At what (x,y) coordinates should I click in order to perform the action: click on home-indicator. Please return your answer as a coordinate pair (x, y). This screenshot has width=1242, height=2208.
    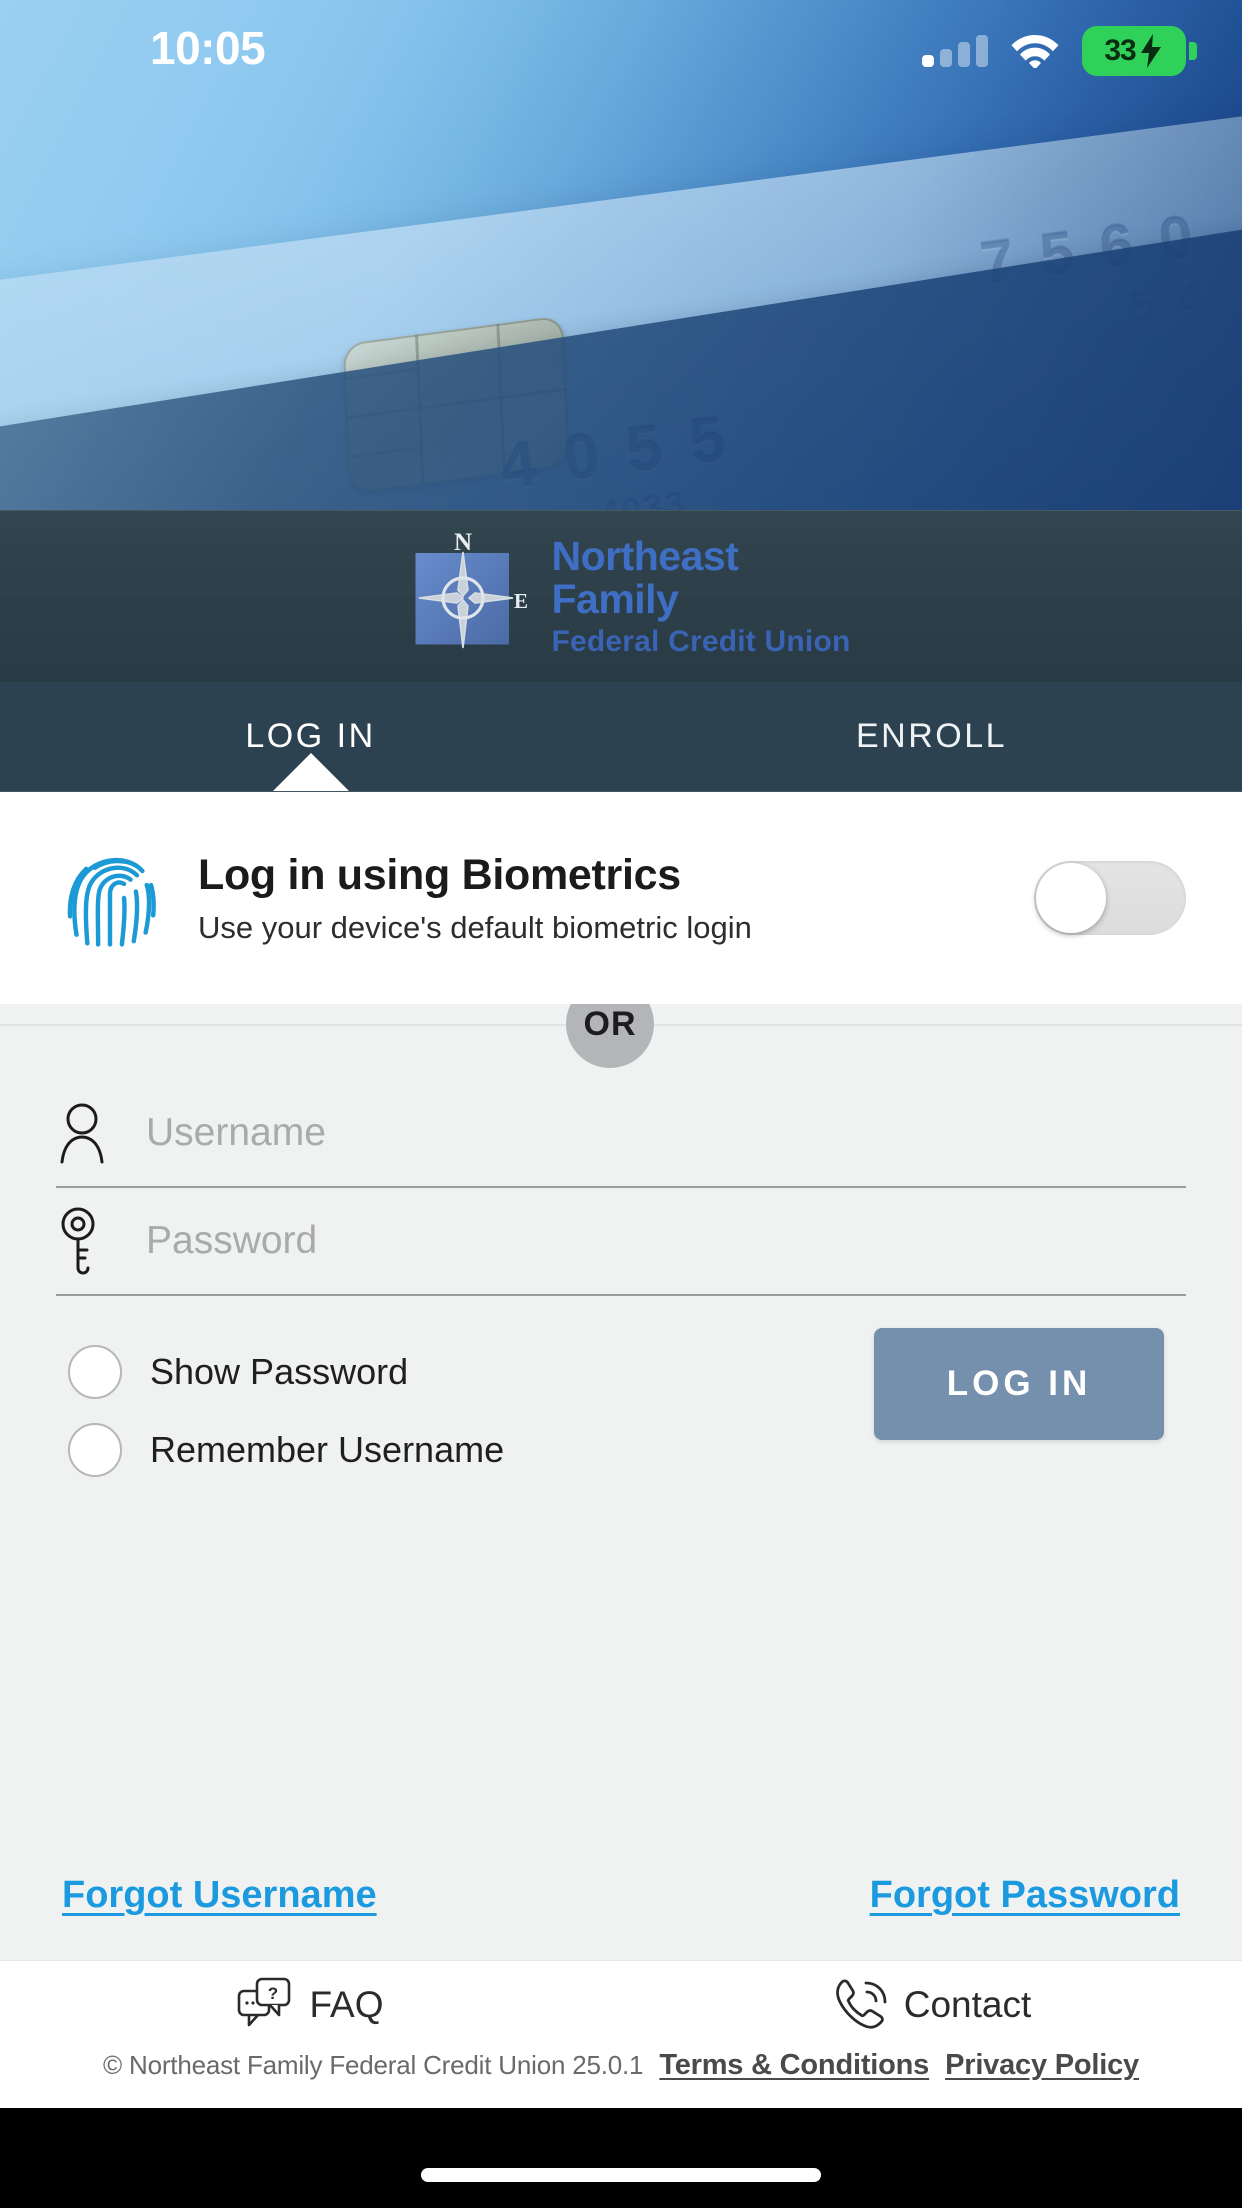
    Looking at the image, I should click on (621, 2175).